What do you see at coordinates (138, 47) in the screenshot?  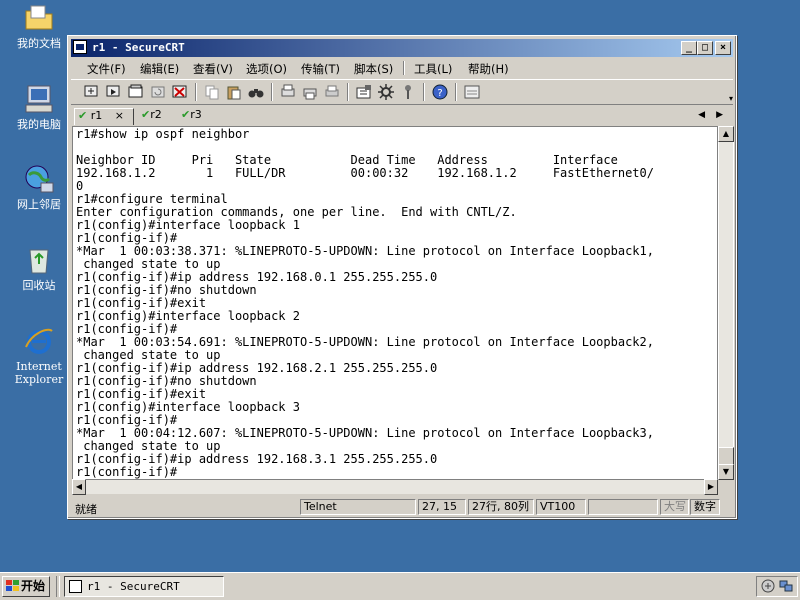 I see `window-title: r1 - SecureCRT` at bounding box center [138, 47].